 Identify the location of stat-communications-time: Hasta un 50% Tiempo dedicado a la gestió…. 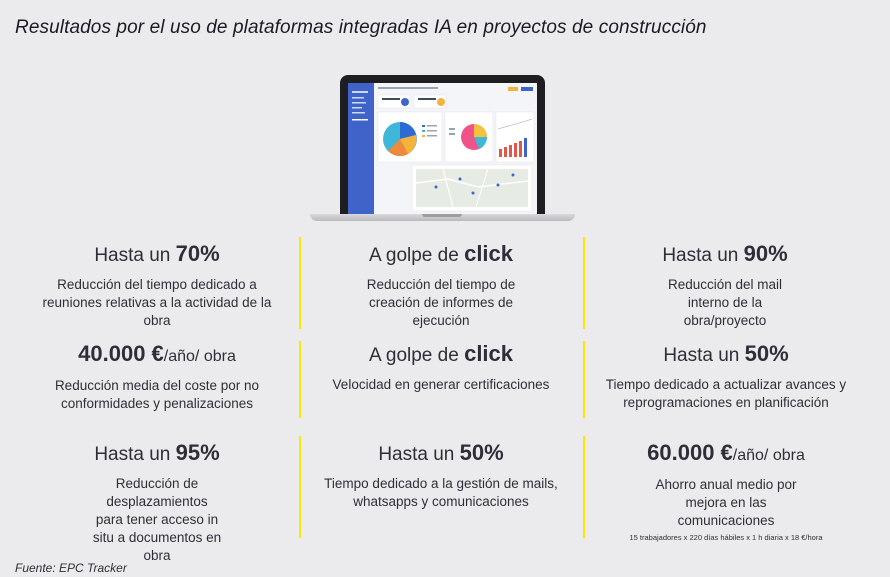
(441, 476).